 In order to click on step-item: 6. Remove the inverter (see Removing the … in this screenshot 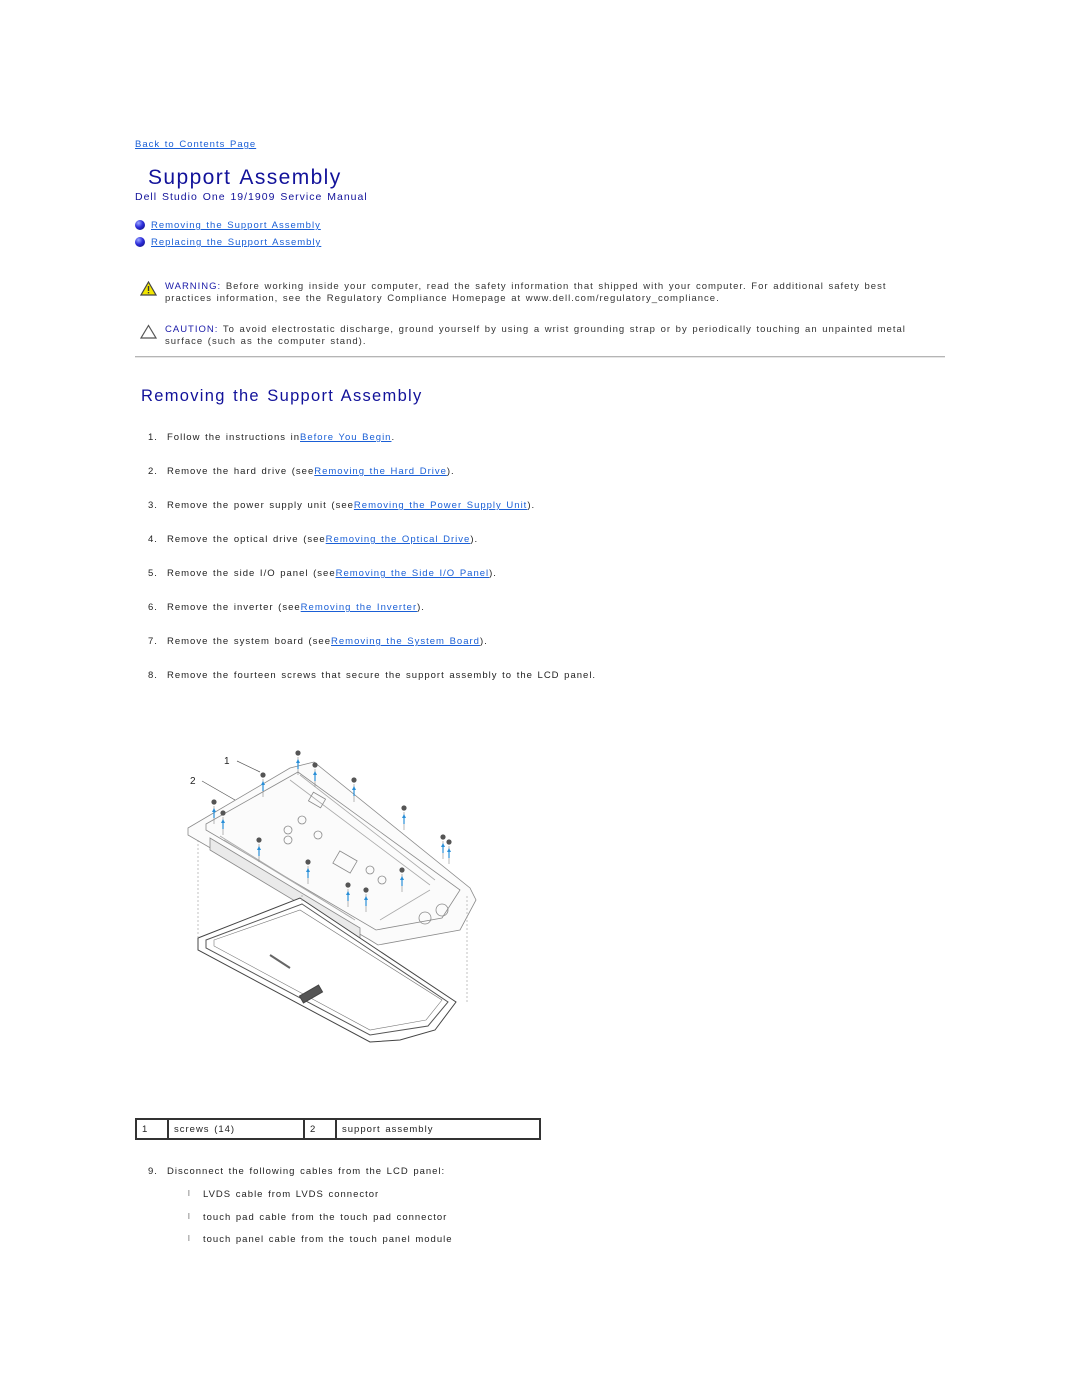, I will do `click(286, 607)`.